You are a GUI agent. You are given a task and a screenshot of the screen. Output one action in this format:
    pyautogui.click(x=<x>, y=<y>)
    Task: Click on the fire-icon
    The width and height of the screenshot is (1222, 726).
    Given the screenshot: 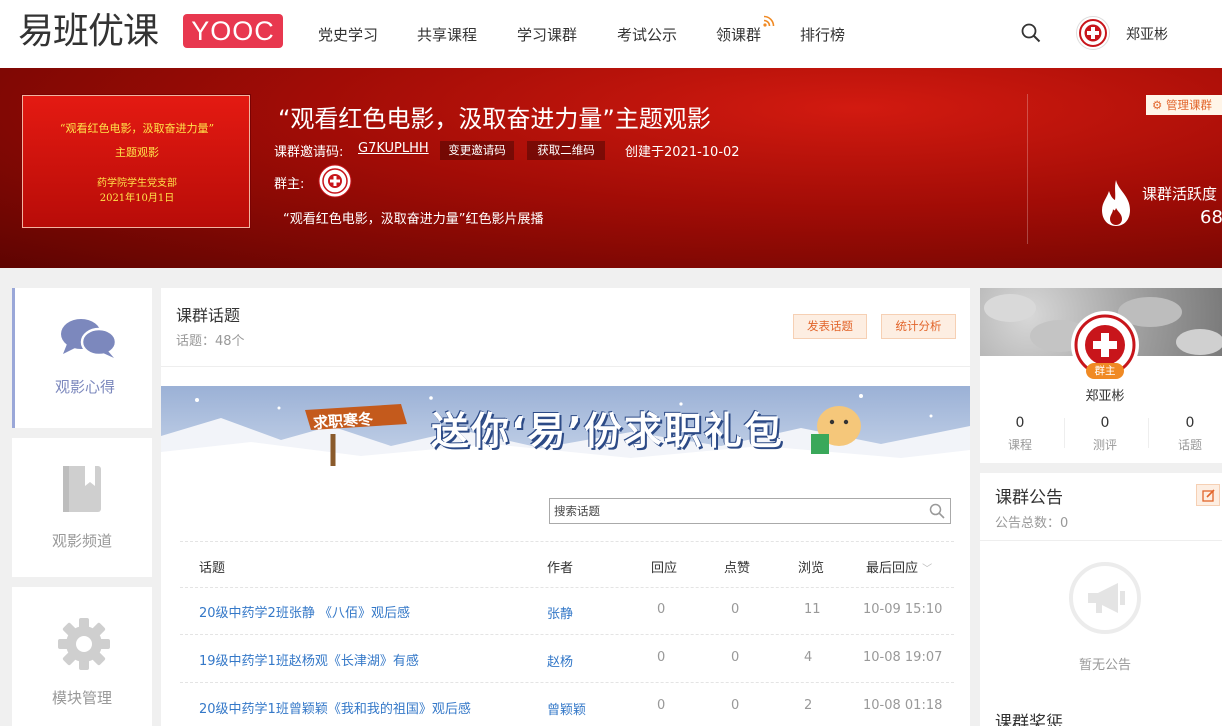 What is the action you would take?
    pyautogui.click(x=1116, y=203)
    